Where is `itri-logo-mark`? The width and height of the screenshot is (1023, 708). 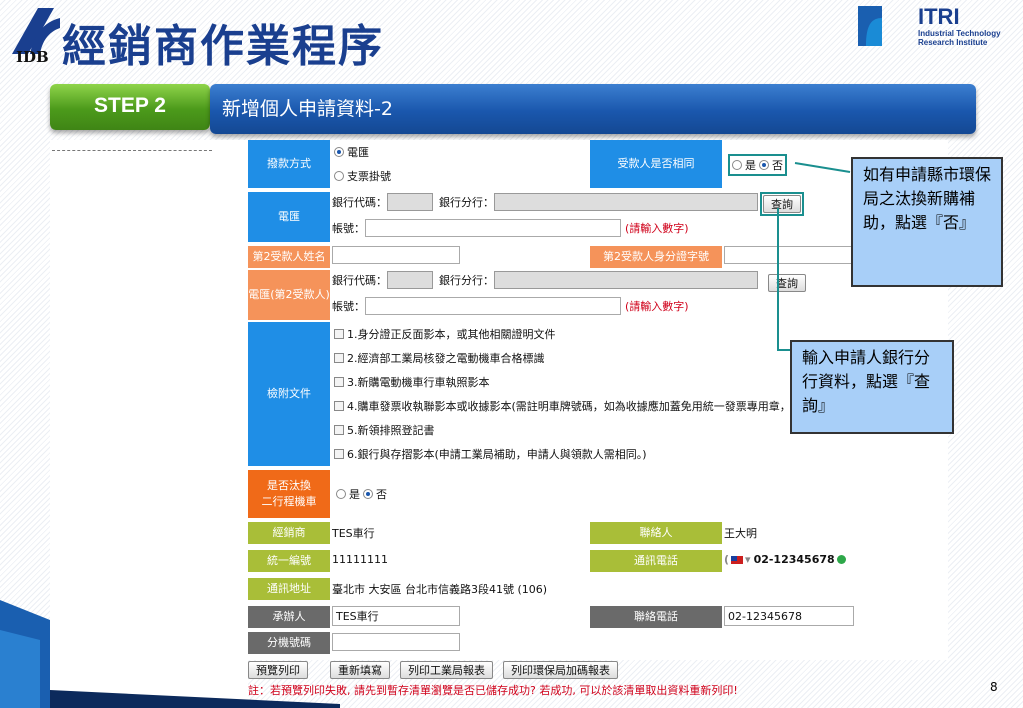 itri-logo-mark is located at coordinates (870, 26).